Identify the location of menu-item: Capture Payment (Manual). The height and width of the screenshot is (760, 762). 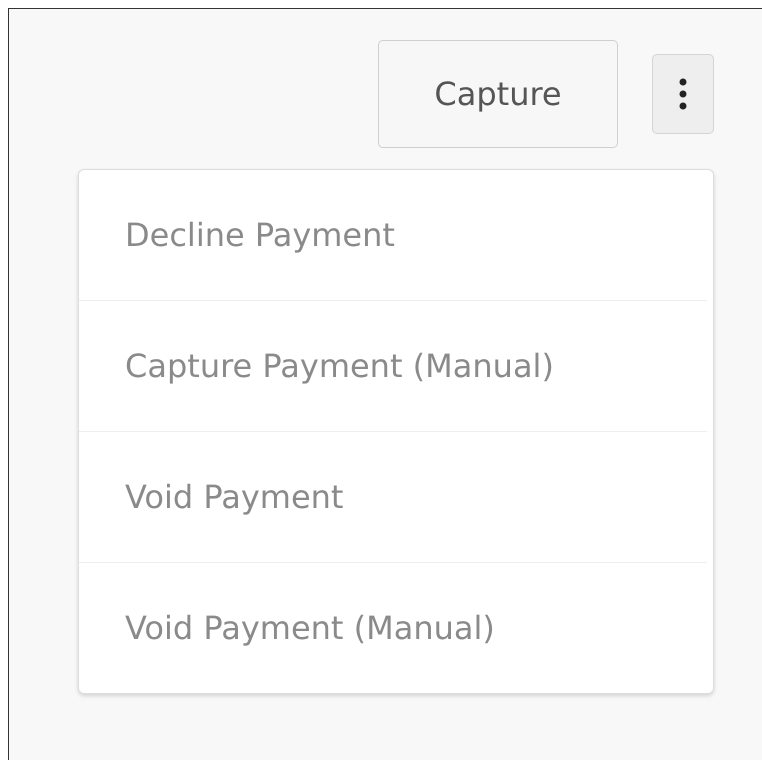
(393, 365).